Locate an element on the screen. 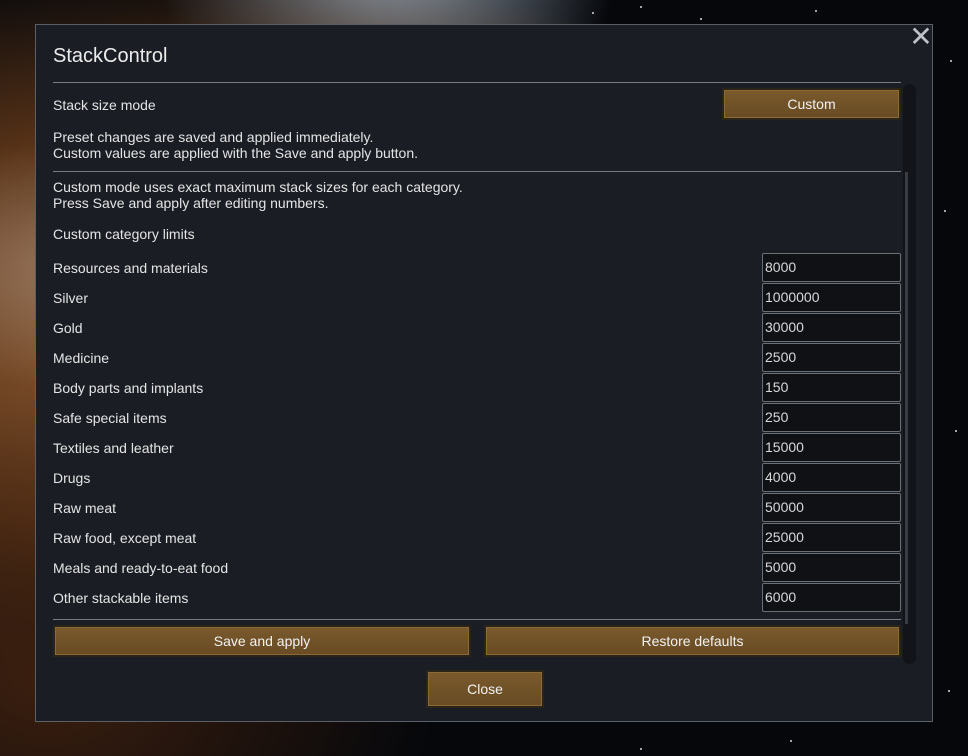 This screenshot has width=968, height=756. section-divider is located at coordinates (477, 171).